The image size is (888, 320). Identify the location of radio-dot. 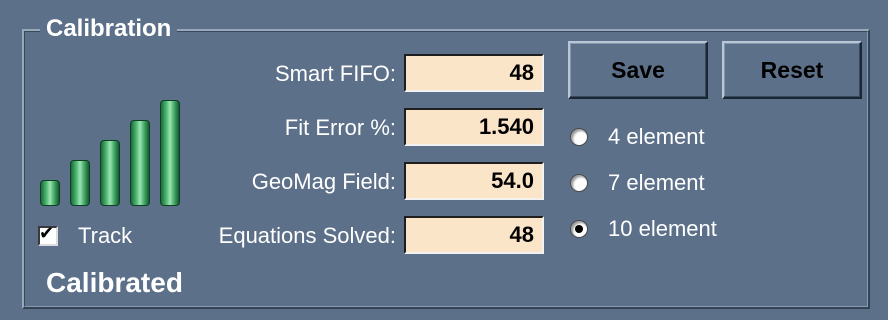
(579, 229).